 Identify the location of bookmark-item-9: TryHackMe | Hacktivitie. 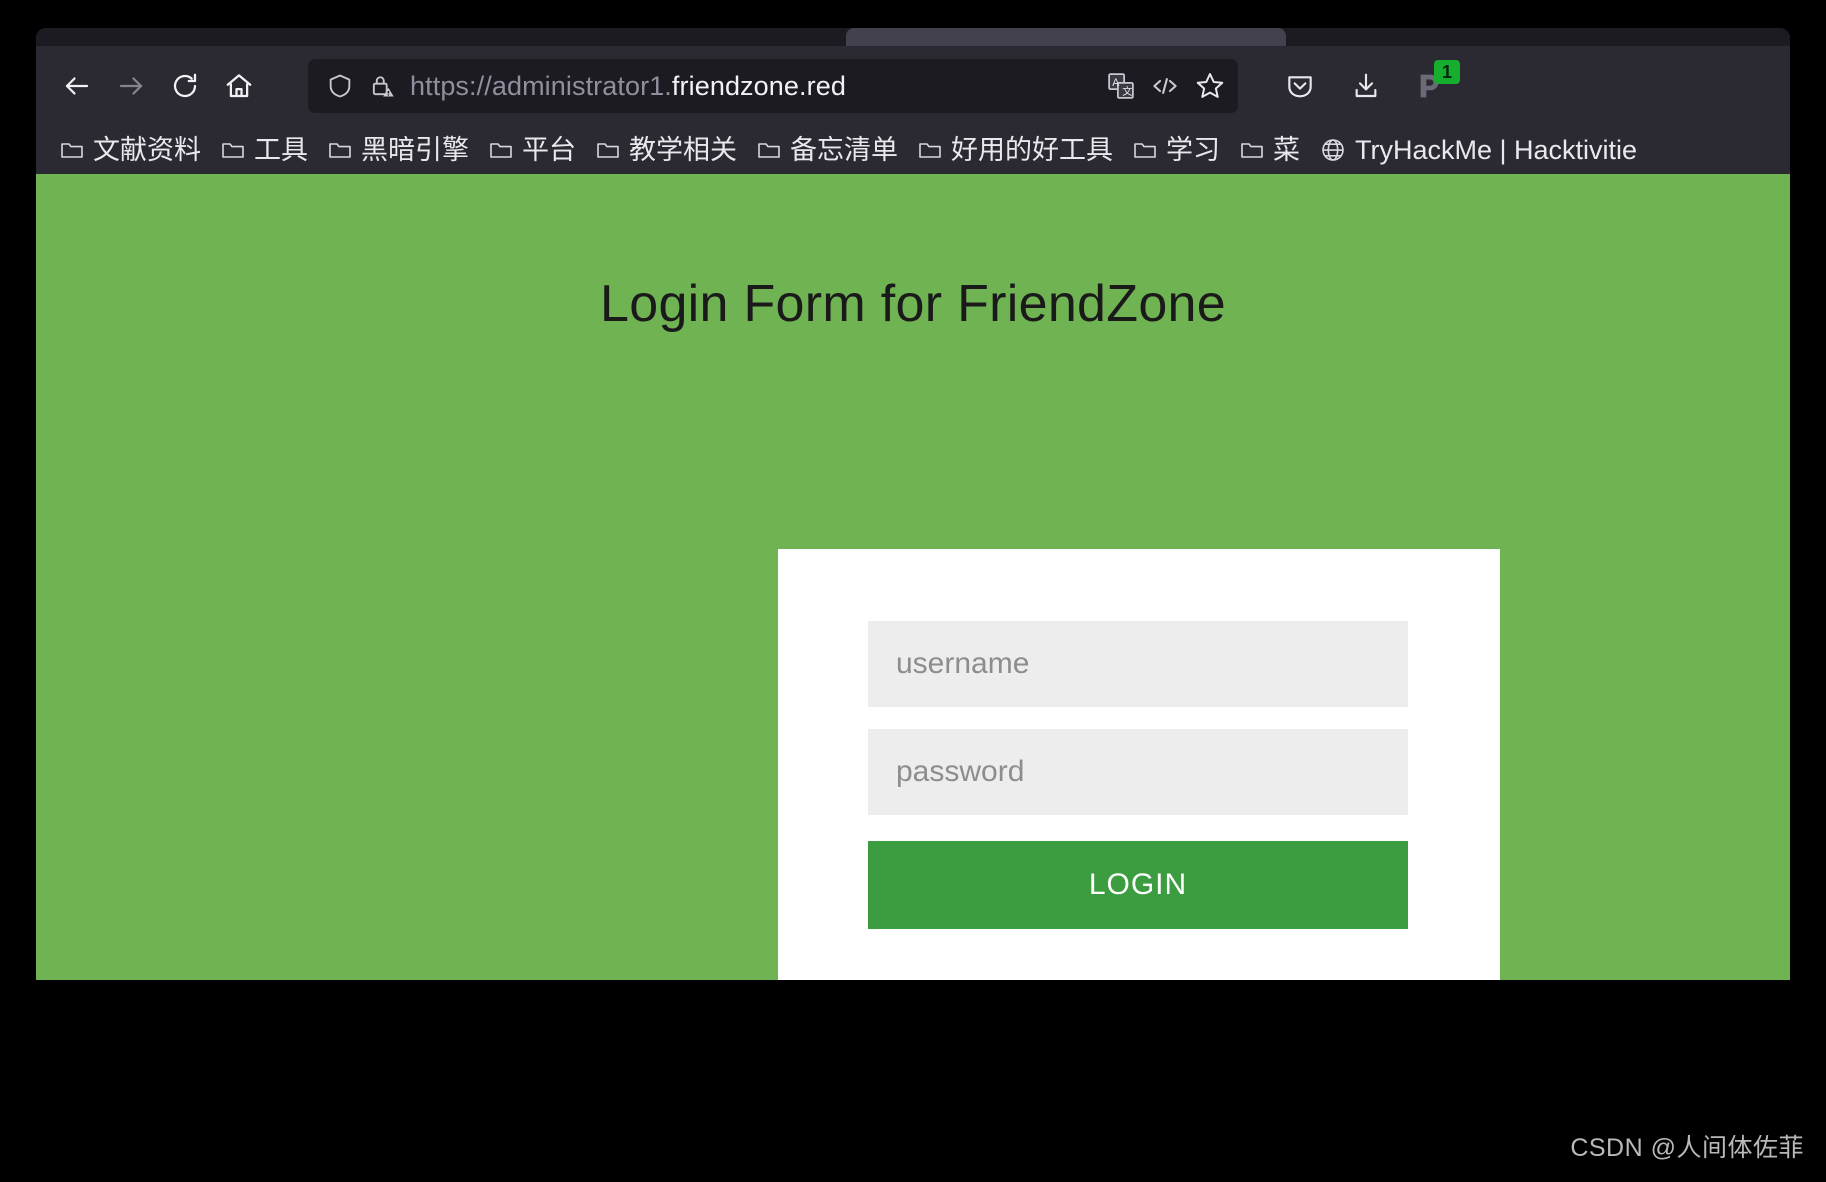
(1478, 150).